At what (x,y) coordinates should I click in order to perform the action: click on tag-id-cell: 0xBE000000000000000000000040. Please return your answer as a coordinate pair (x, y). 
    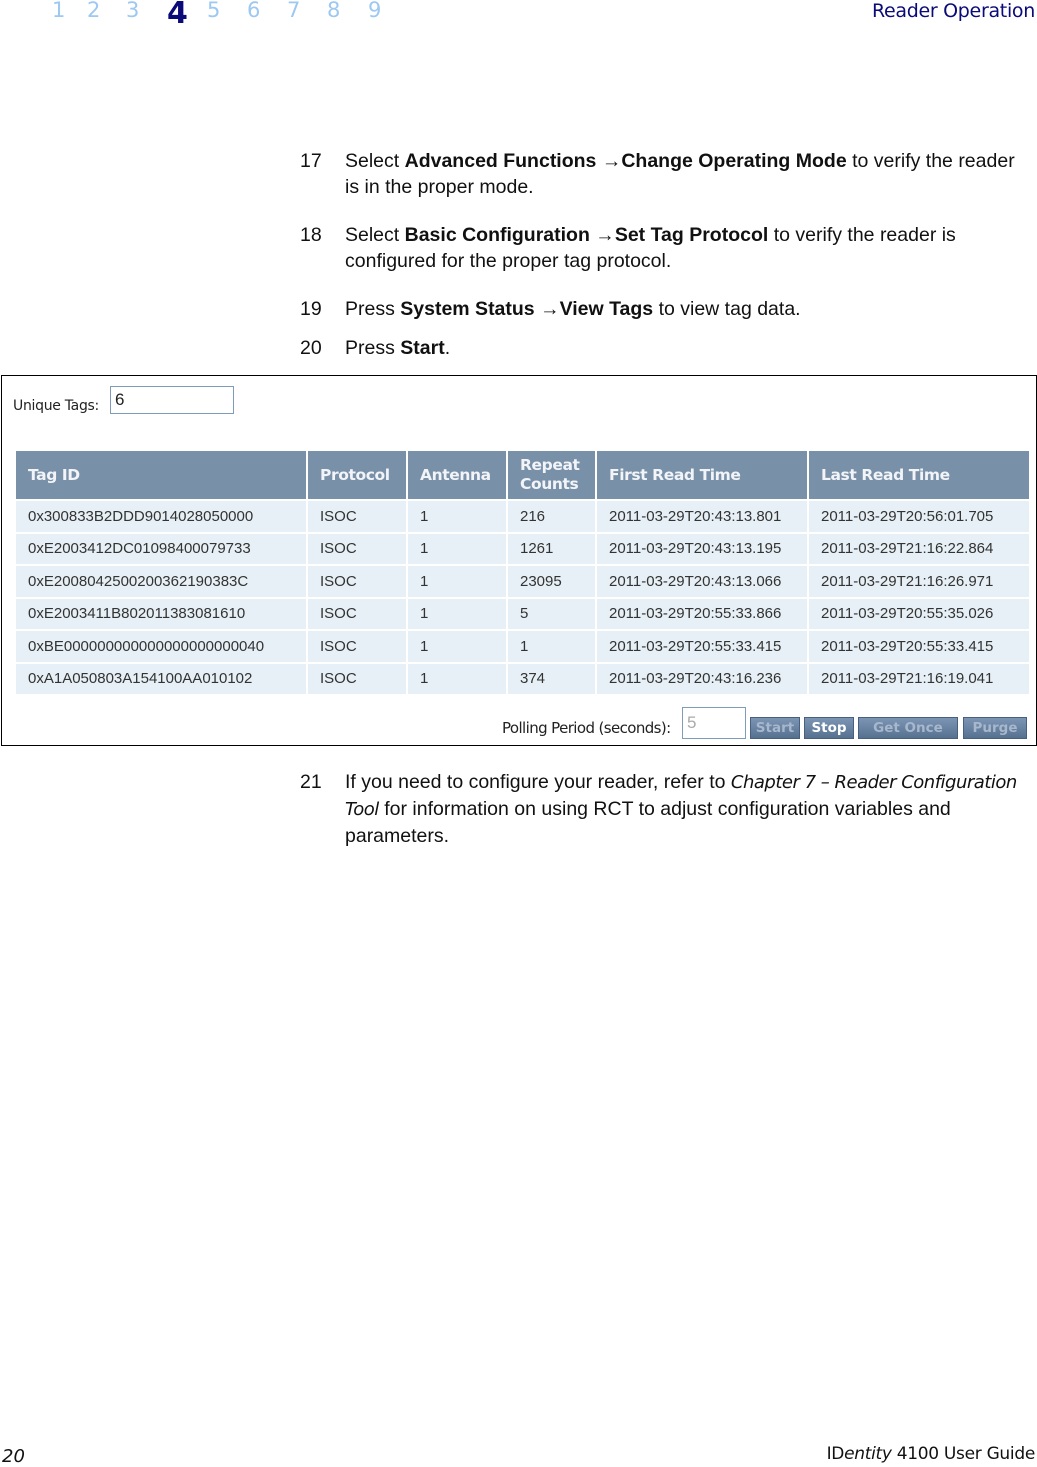
    Looking at the image, I should click on (161, 646).